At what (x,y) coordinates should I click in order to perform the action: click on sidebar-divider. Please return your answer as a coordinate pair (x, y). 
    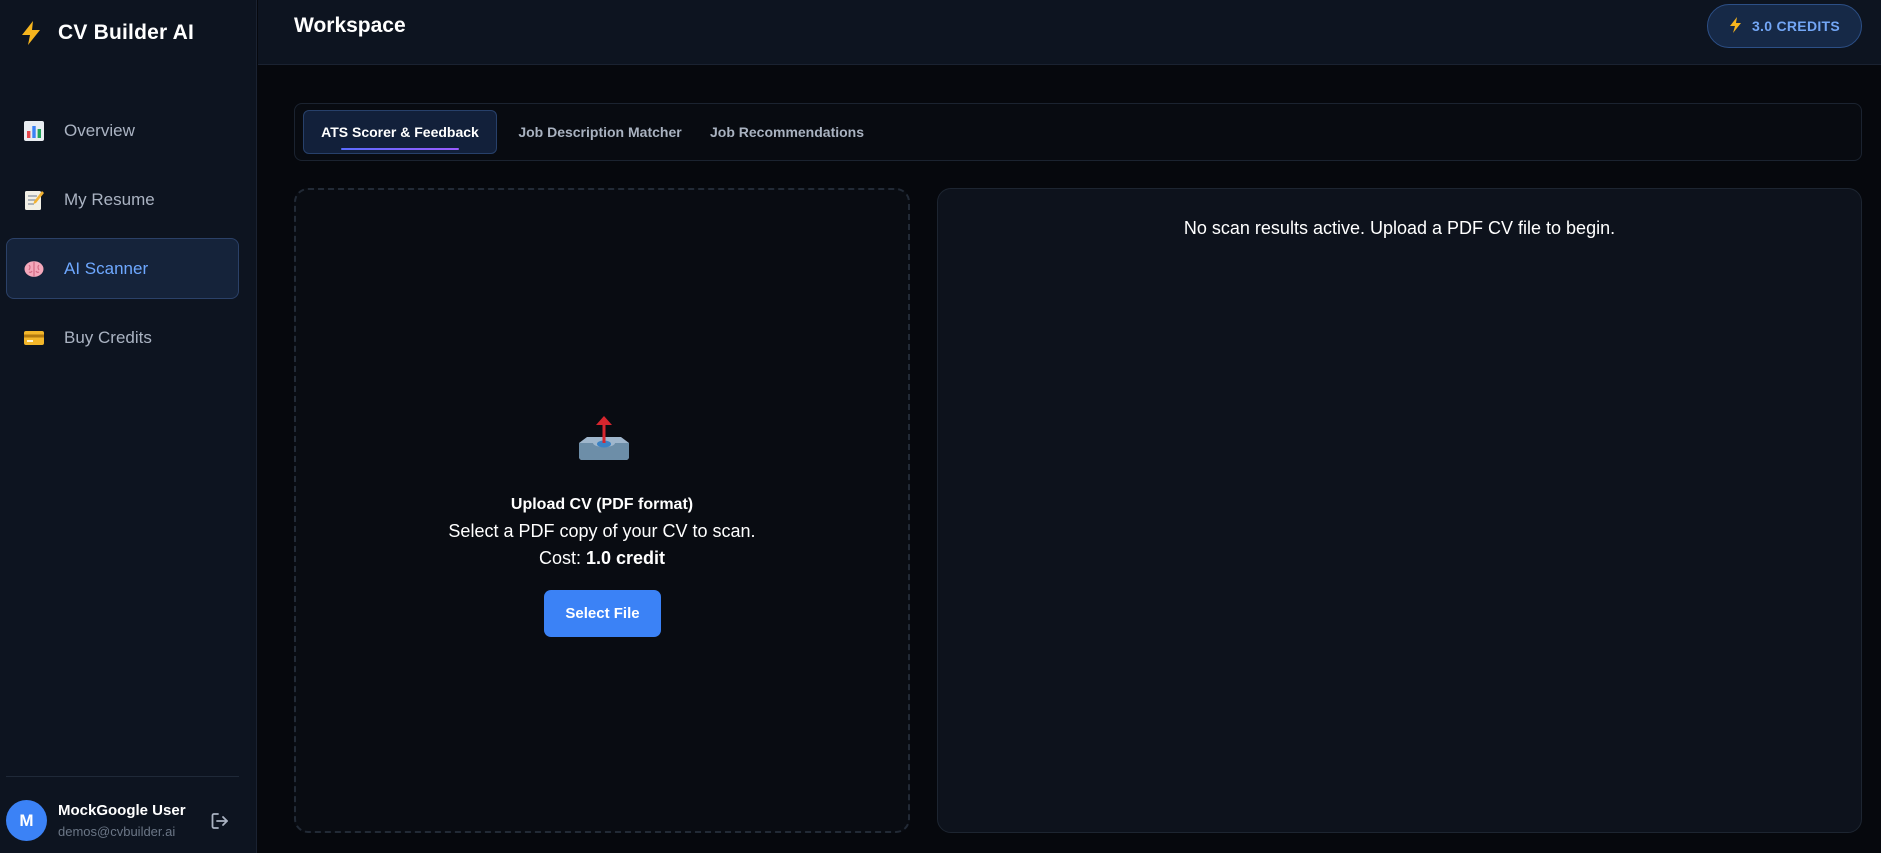
    Looking at the image, I should click on (122, 776).